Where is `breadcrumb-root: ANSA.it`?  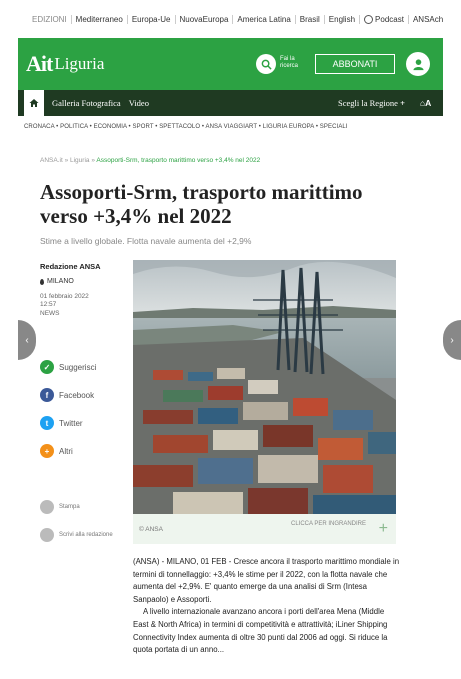
breadcrumb-root: ANSA.it is located at coordinates (51, 160).